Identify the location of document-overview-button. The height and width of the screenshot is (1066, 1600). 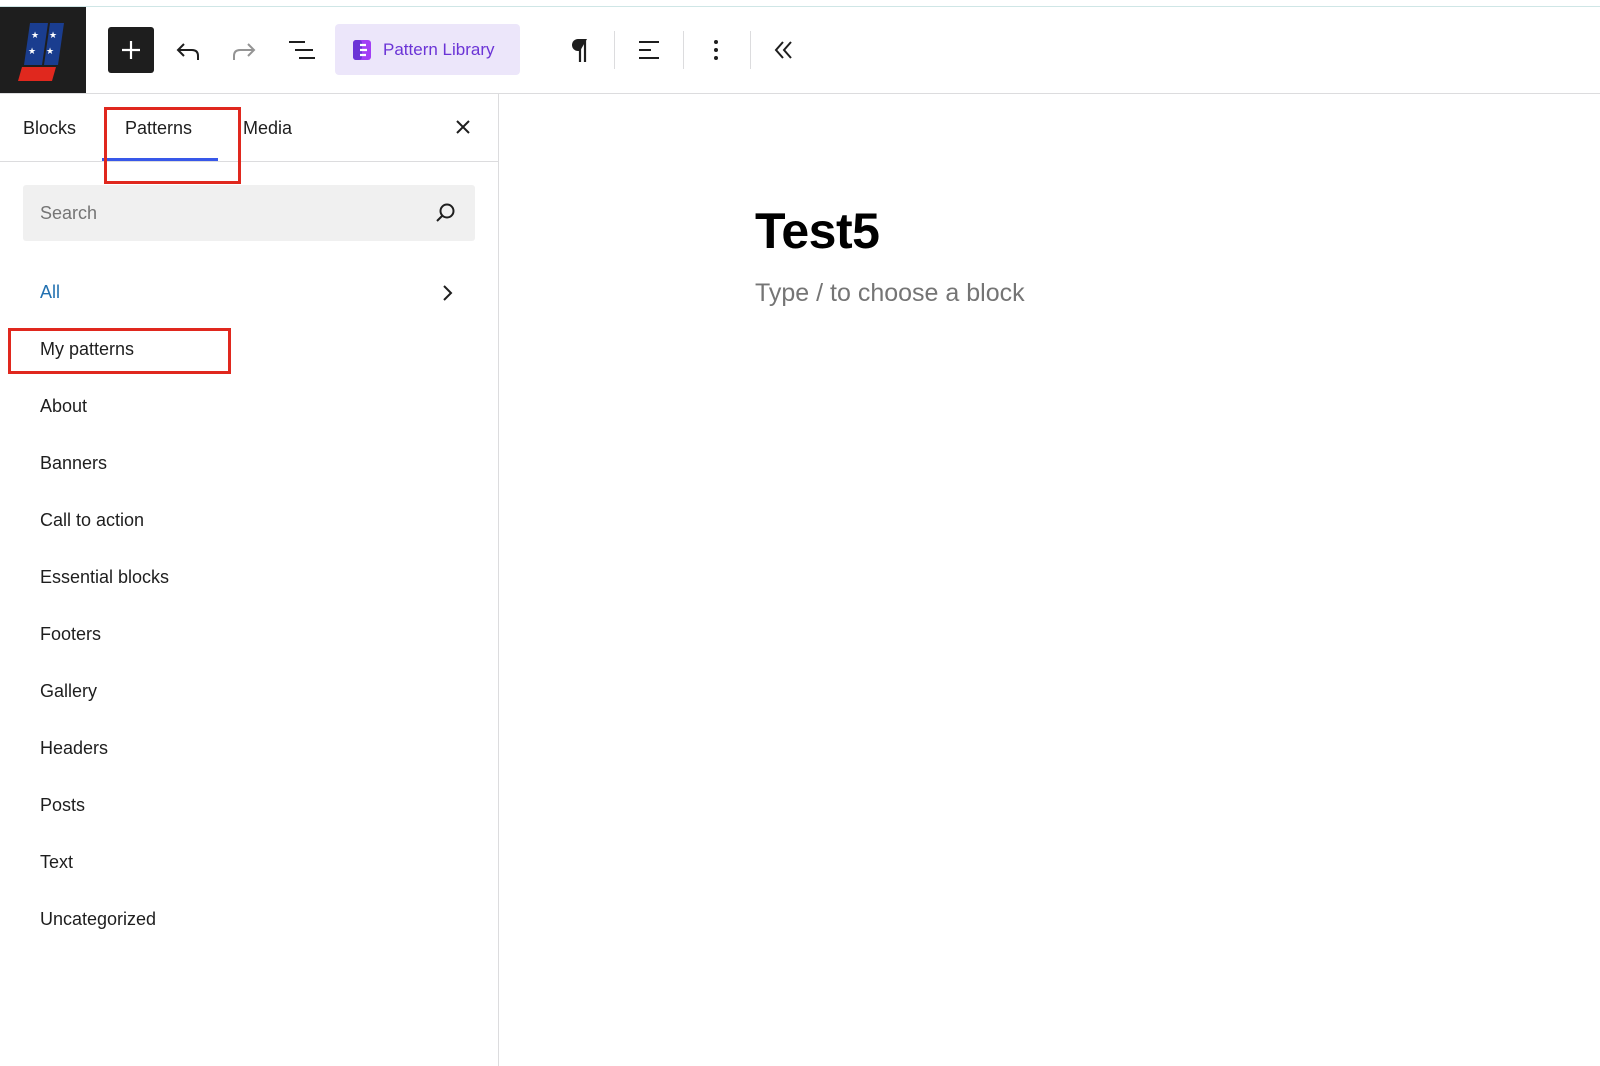
(301, 50).